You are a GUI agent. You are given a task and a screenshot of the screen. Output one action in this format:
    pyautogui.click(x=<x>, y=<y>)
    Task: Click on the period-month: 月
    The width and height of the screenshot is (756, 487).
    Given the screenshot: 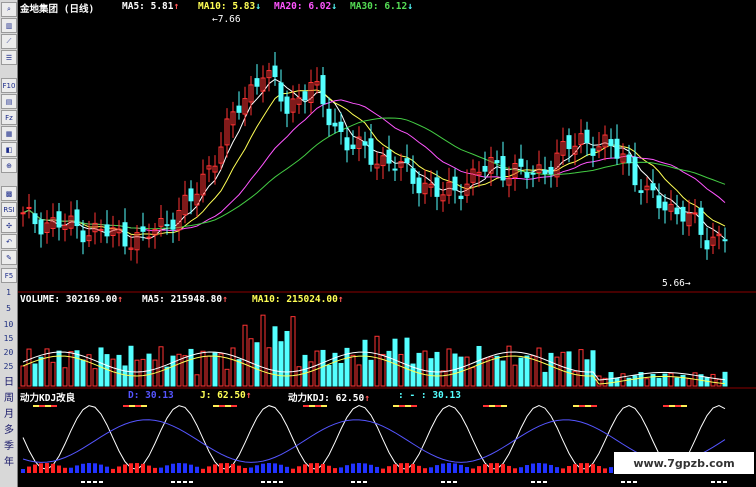 What is the action you would take?
    pyautogui.click(x=9, y=415)
    